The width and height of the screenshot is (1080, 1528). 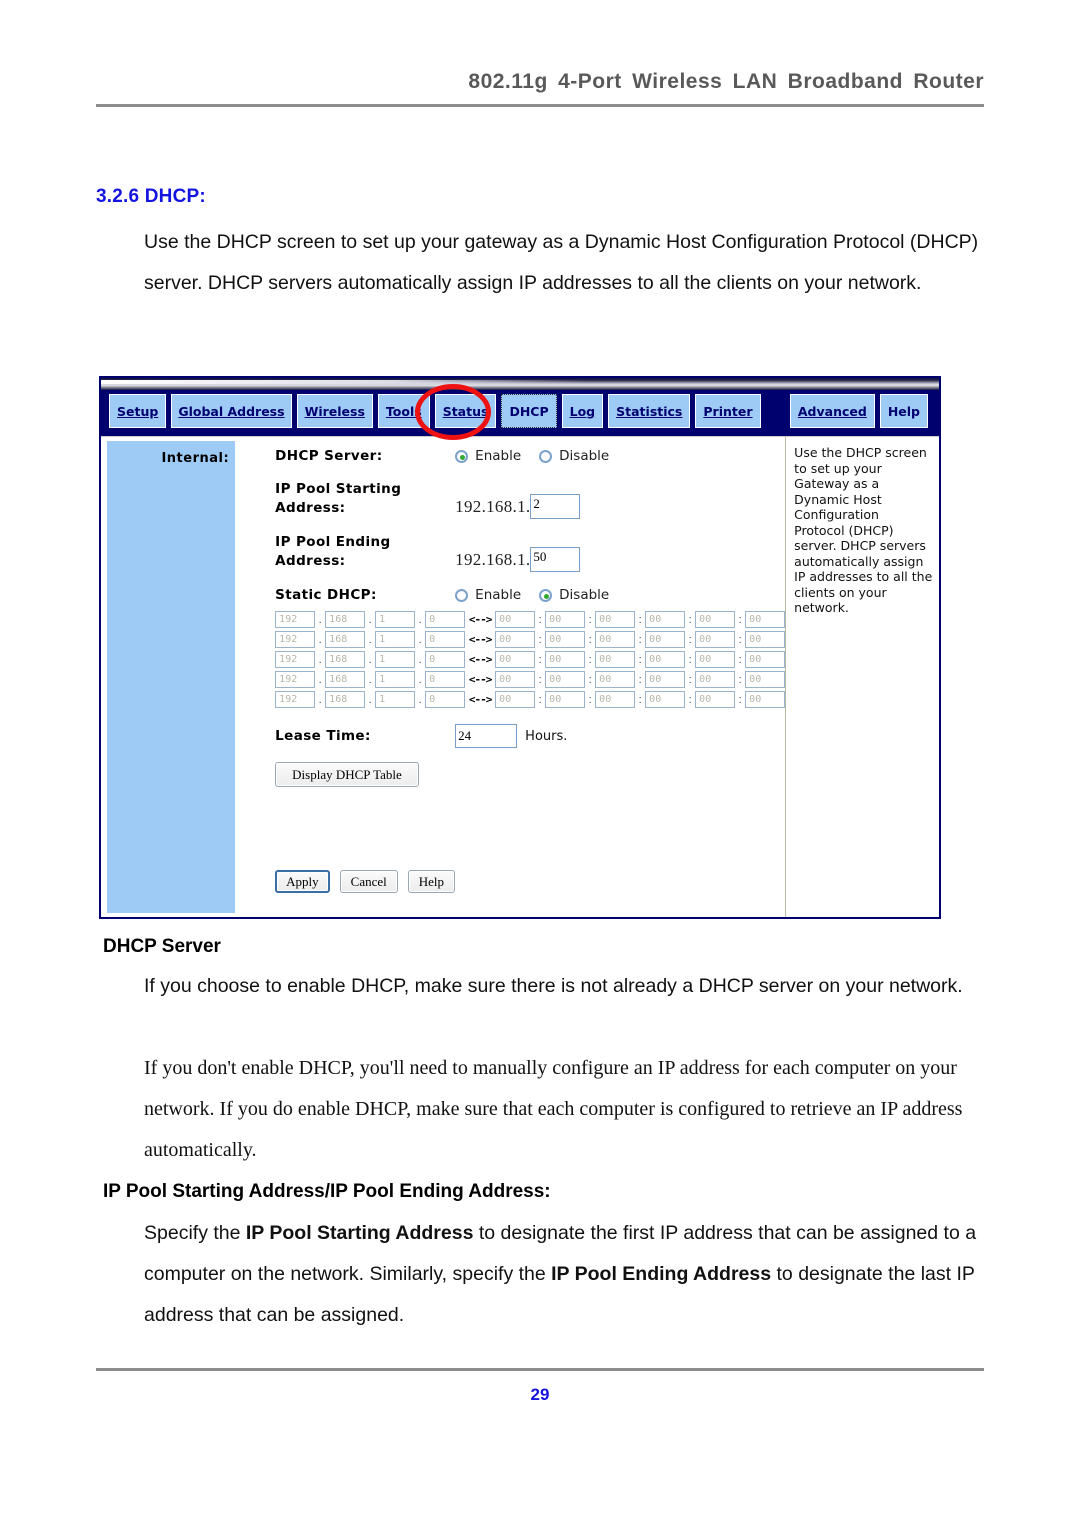 What do you see at coordinates (582, 411) in the screenshot?
I see `nav-tab-log: Log` at bounding box center [582, 411].